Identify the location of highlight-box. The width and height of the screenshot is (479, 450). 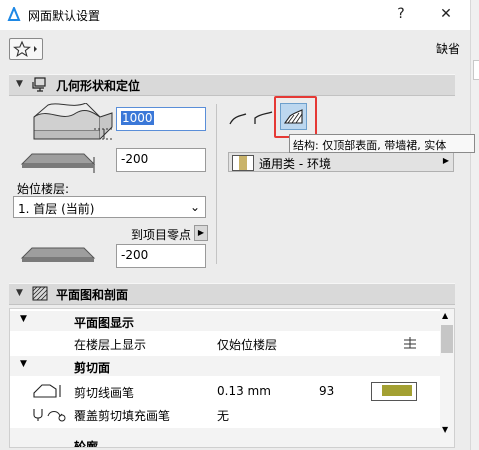
(295, 117).